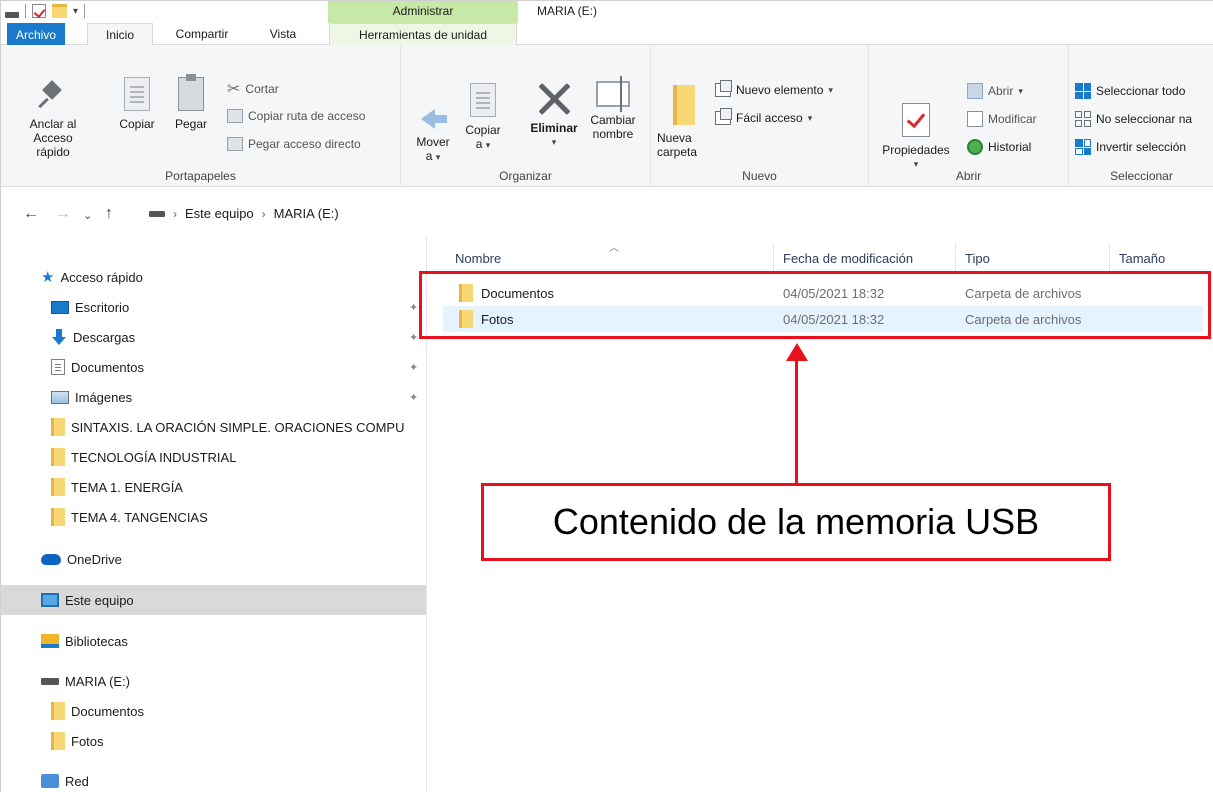 The image size is (1213, 792). I want to click on customize-toolbar-icon: ▾, so click(75, 11).